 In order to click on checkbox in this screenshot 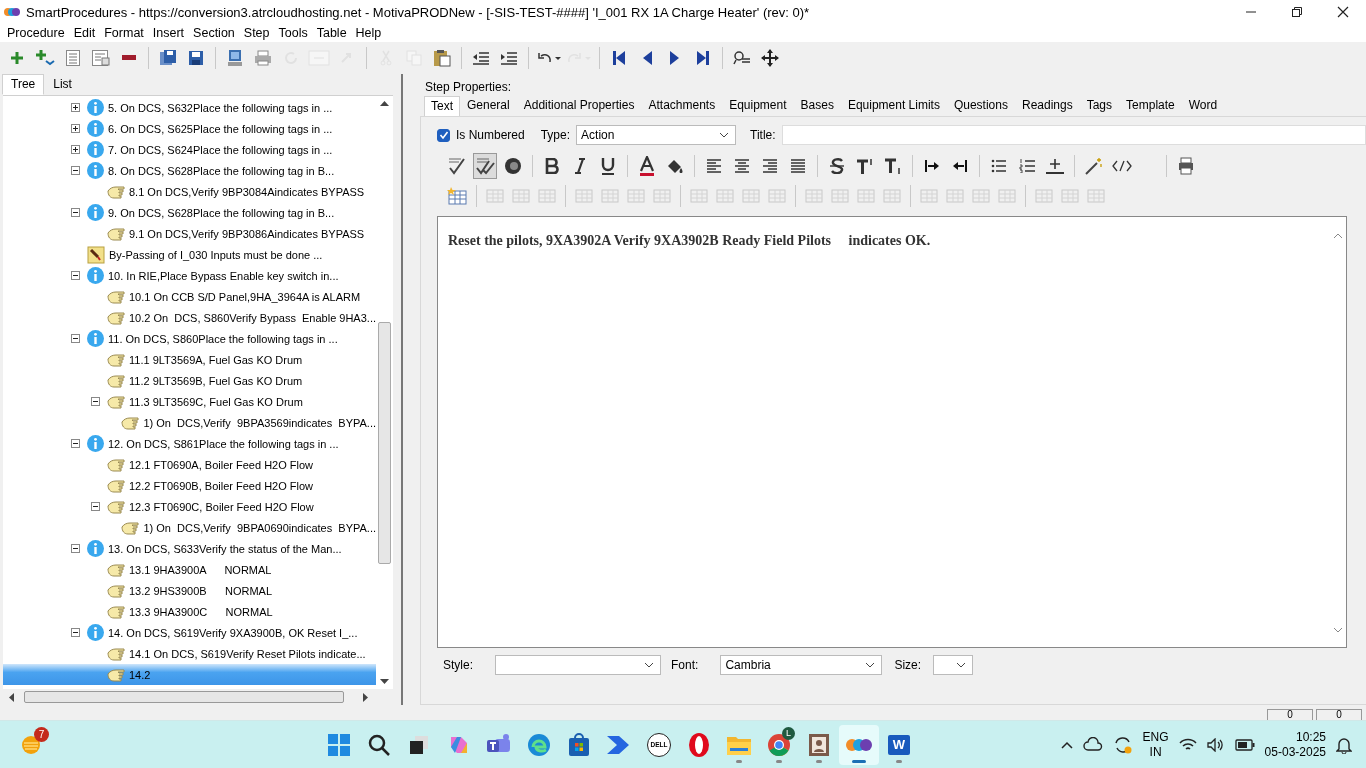, I will do `click(443, 135)`.